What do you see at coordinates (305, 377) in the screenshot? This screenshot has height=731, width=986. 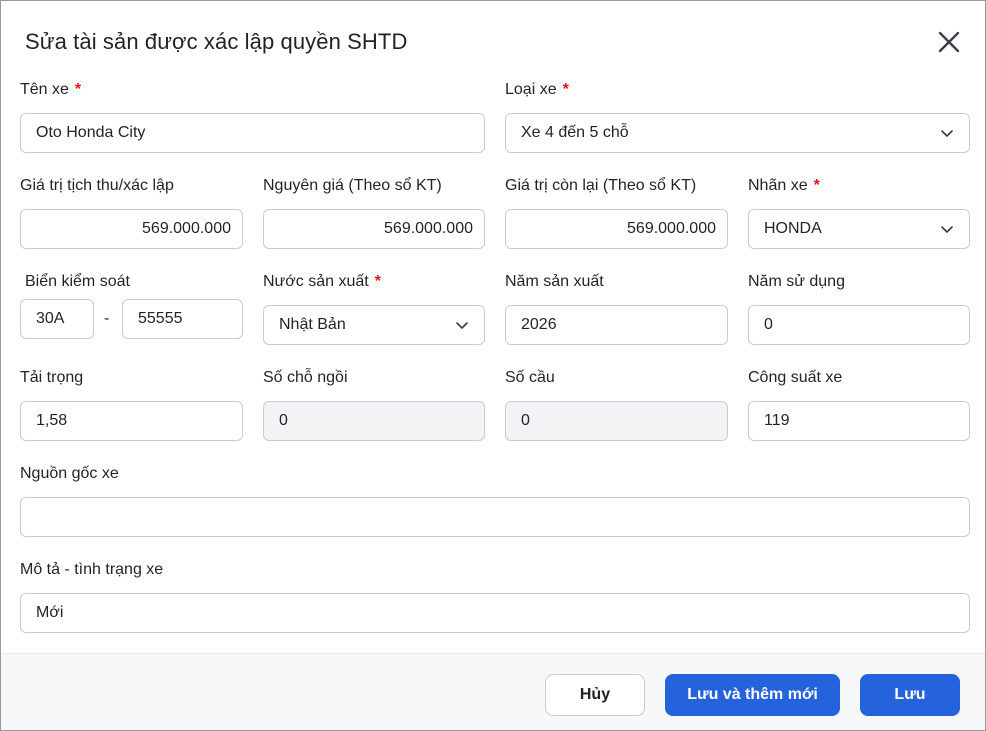 I see `so-cho-ngoi-label: Số chỗ ngồi` at bounding box center [305, 377].